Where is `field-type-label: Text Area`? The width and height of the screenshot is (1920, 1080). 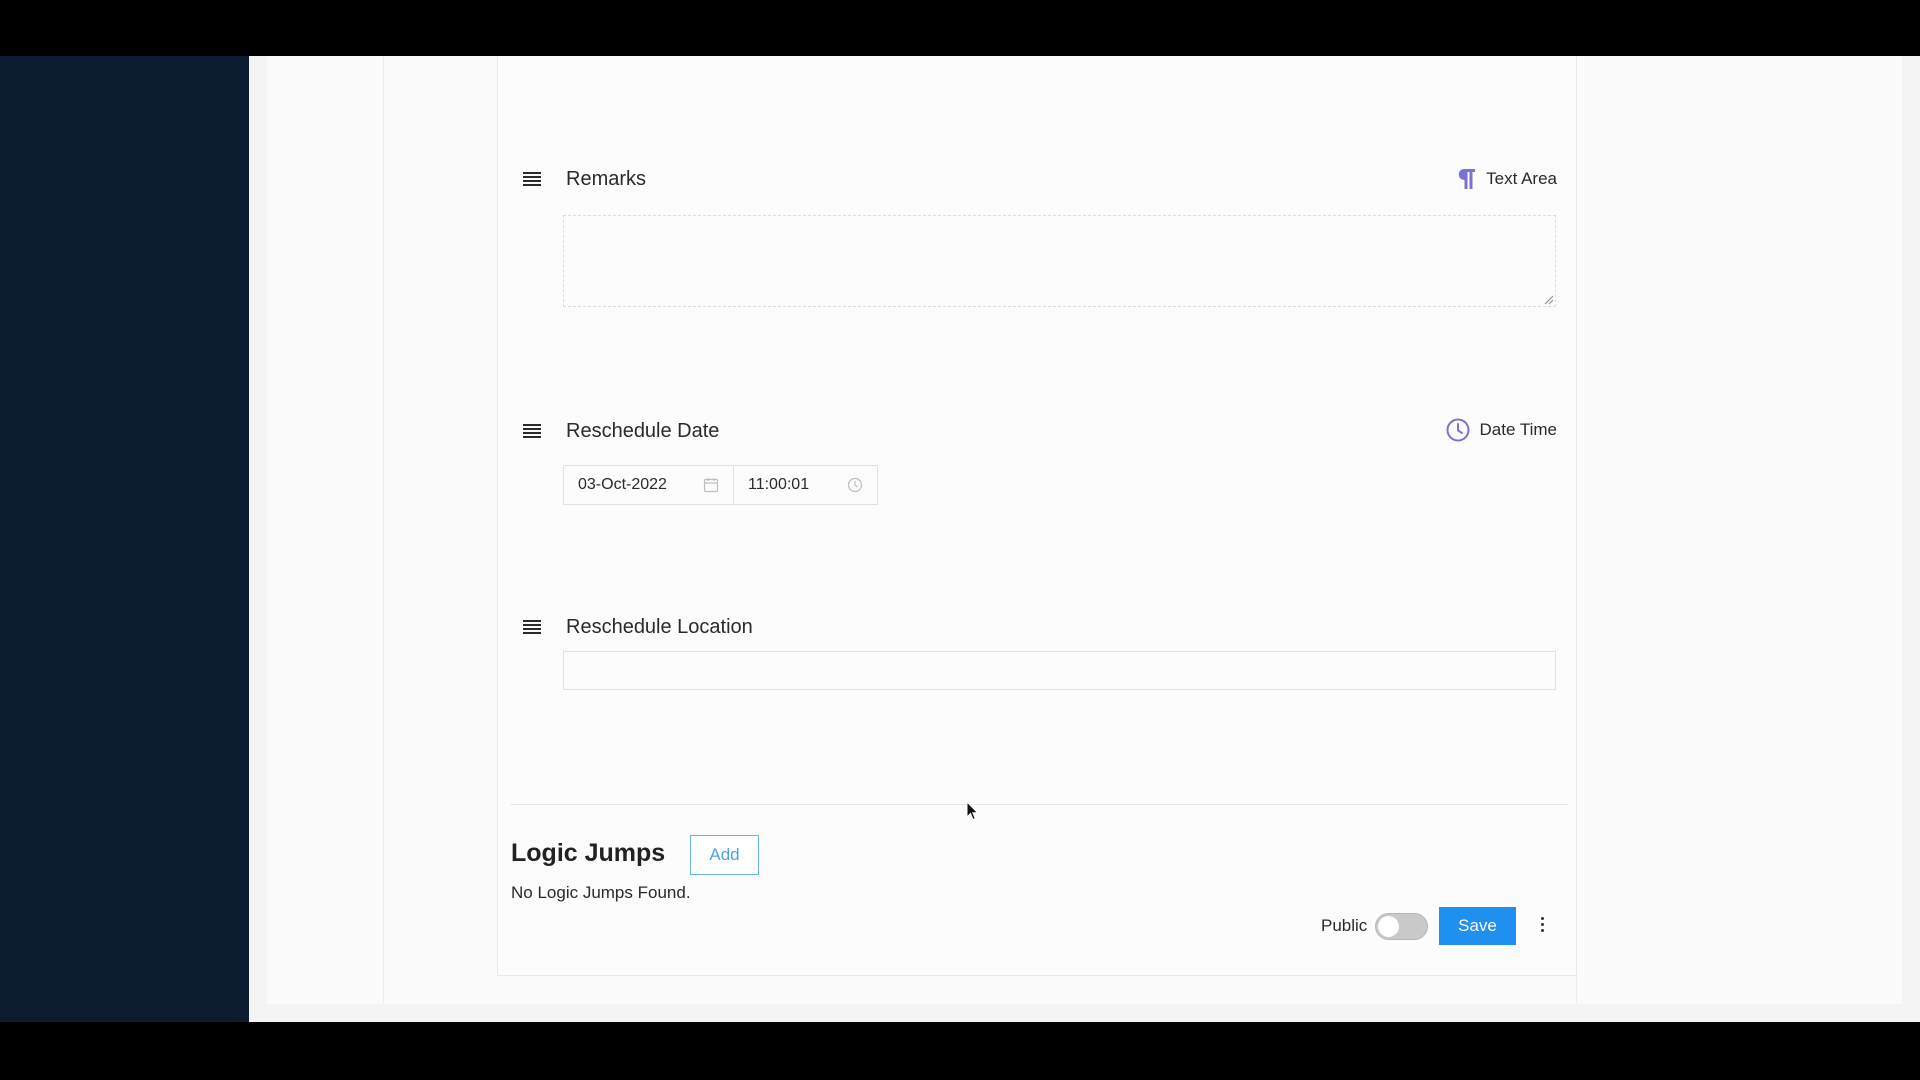
field-type-label: Text Area is located at coordinates (1521, 178).